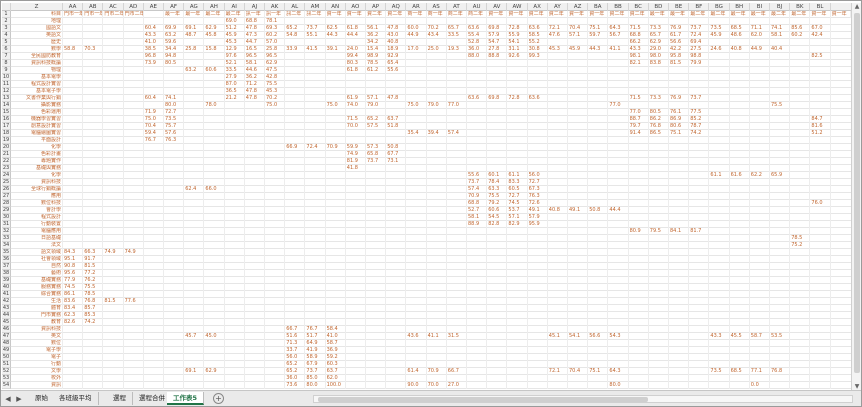  What do you see at coordinates (780, 371) in the screenshot?
I see `score-cell: 76.8` at bounding box center [780, 371].